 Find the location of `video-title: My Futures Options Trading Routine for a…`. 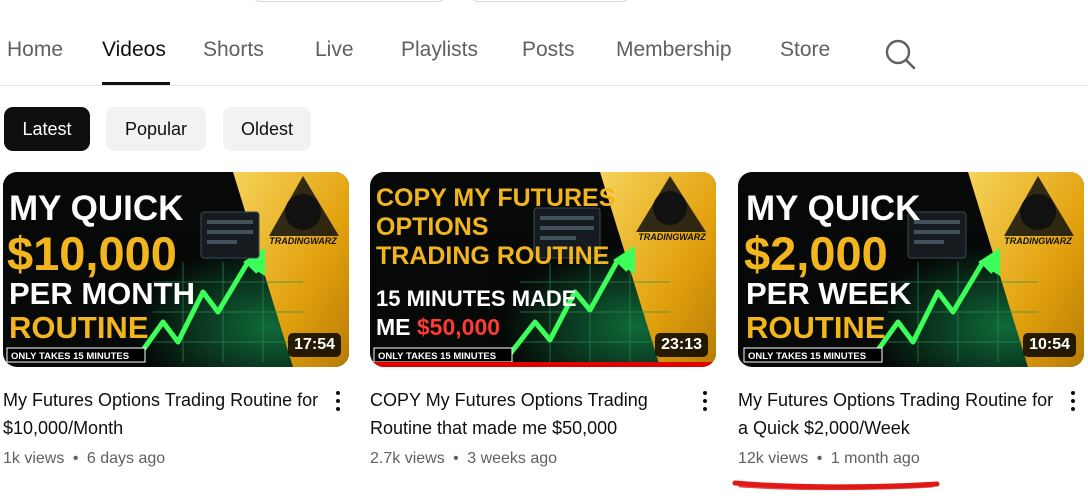

video-title: My Futures Options Trading Routine for a… is located at coordinates (897, 414).